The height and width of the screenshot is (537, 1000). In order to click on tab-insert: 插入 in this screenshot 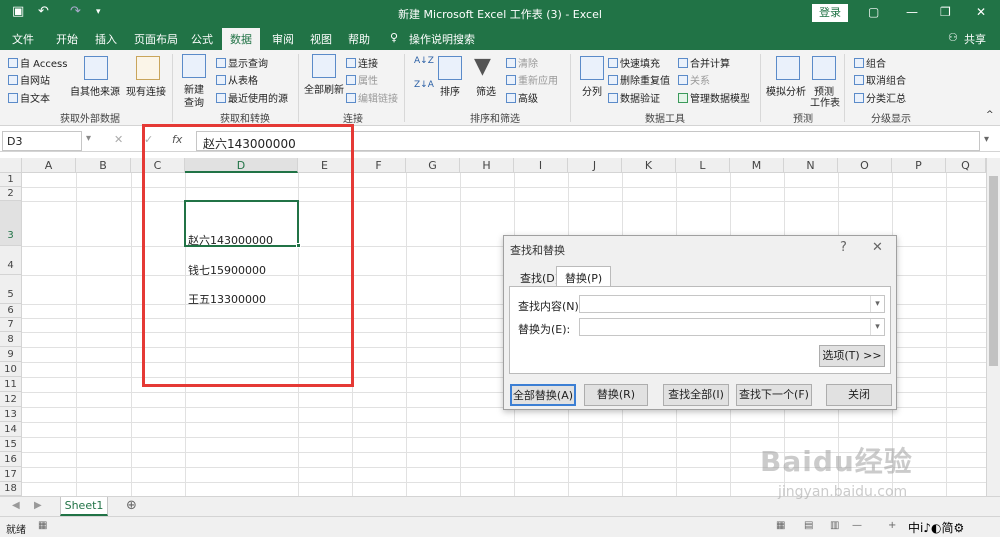, I will do `click(106, 39)`.